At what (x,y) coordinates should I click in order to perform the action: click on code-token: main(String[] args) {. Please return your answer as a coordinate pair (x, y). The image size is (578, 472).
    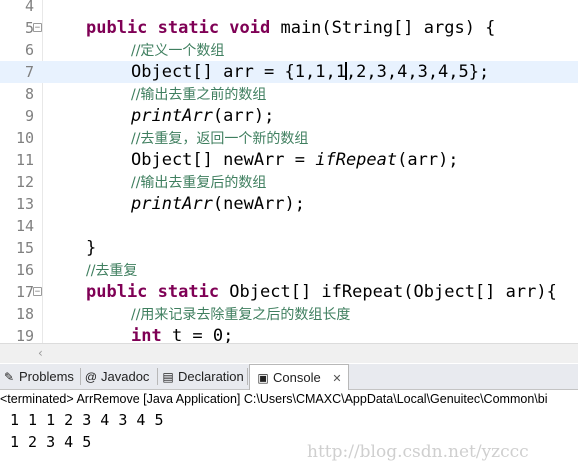
    Looking at the image, I should click on (383, 28).